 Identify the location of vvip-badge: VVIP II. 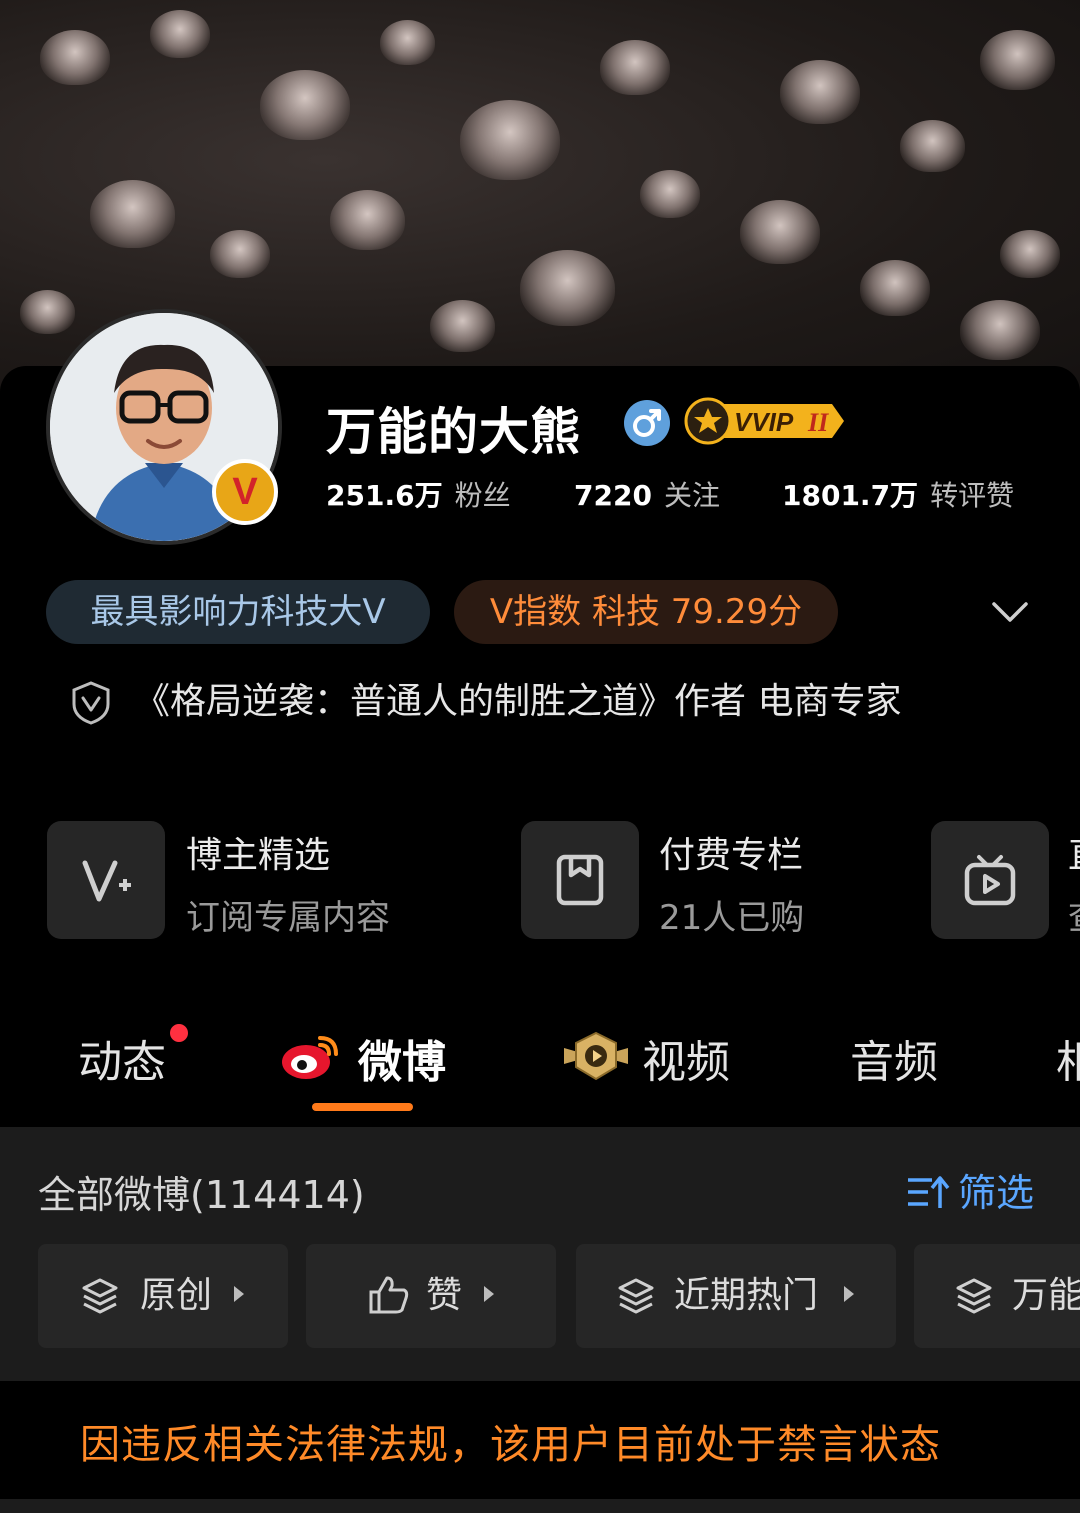
(763, 421).